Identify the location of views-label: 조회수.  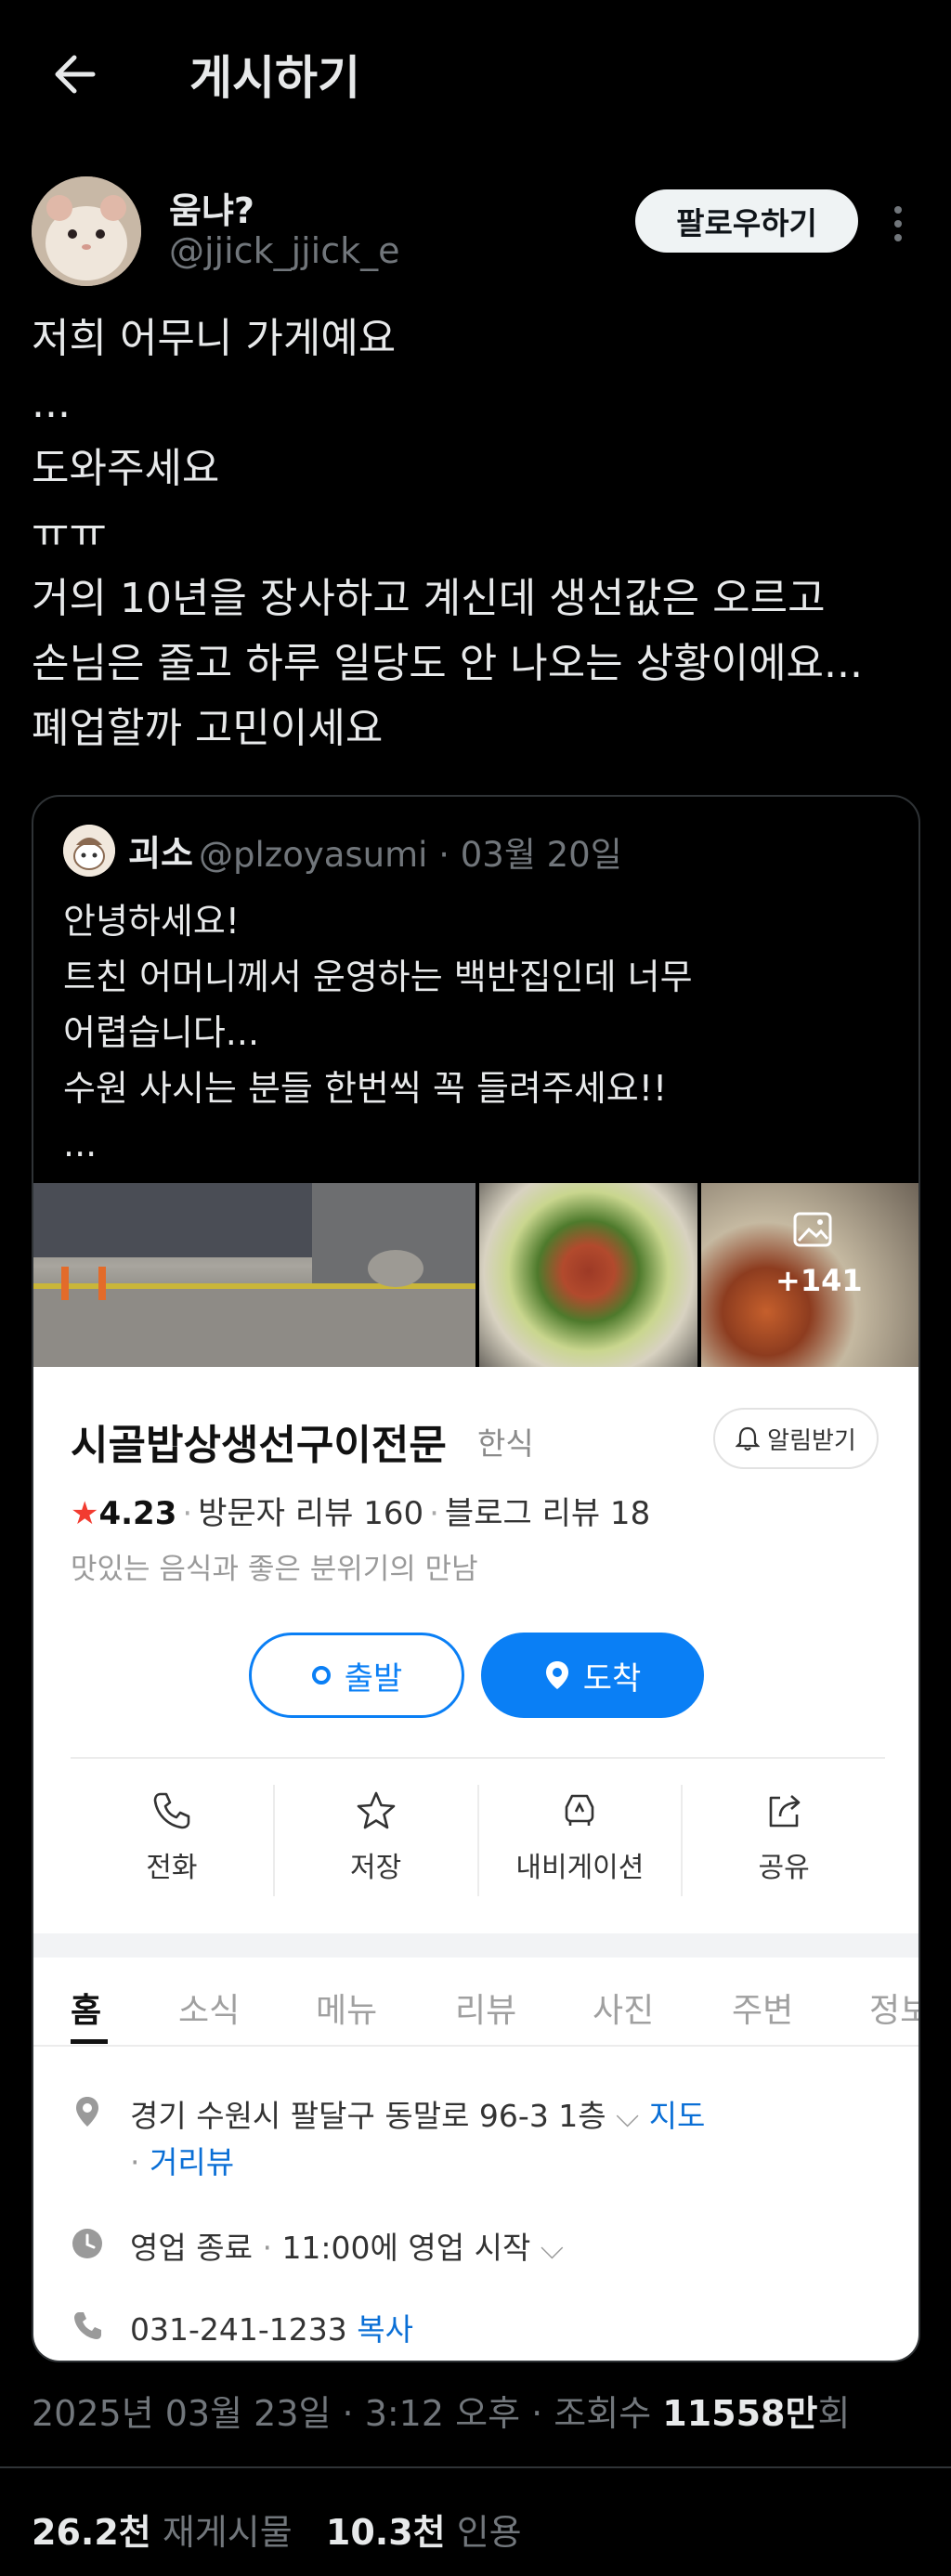
(603, 2413).